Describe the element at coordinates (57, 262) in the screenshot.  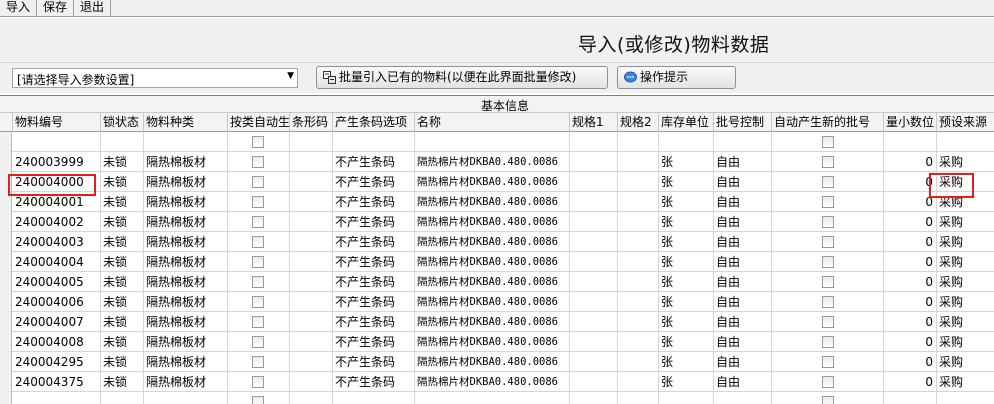
I see `cell-code: 240004004` at that location.